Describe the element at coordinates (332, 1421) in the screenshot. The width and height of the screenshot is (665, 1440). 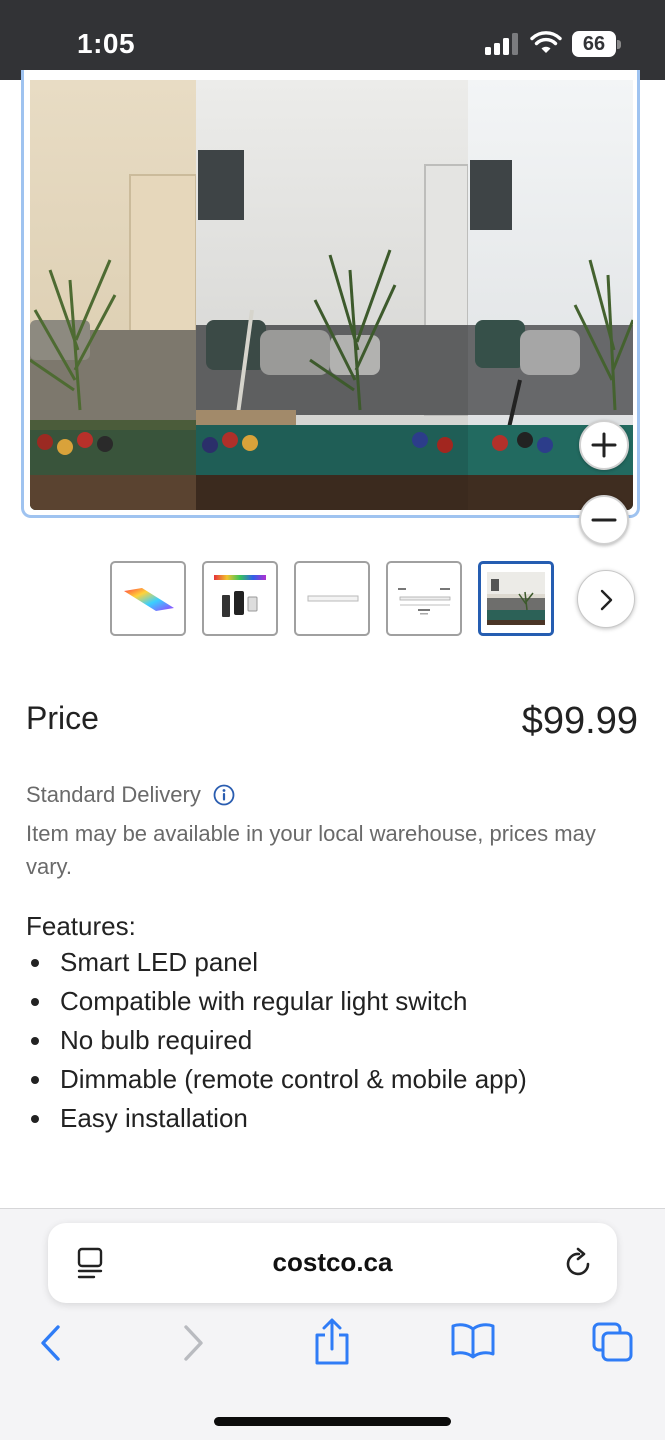
I see `home-indicator` at that location.